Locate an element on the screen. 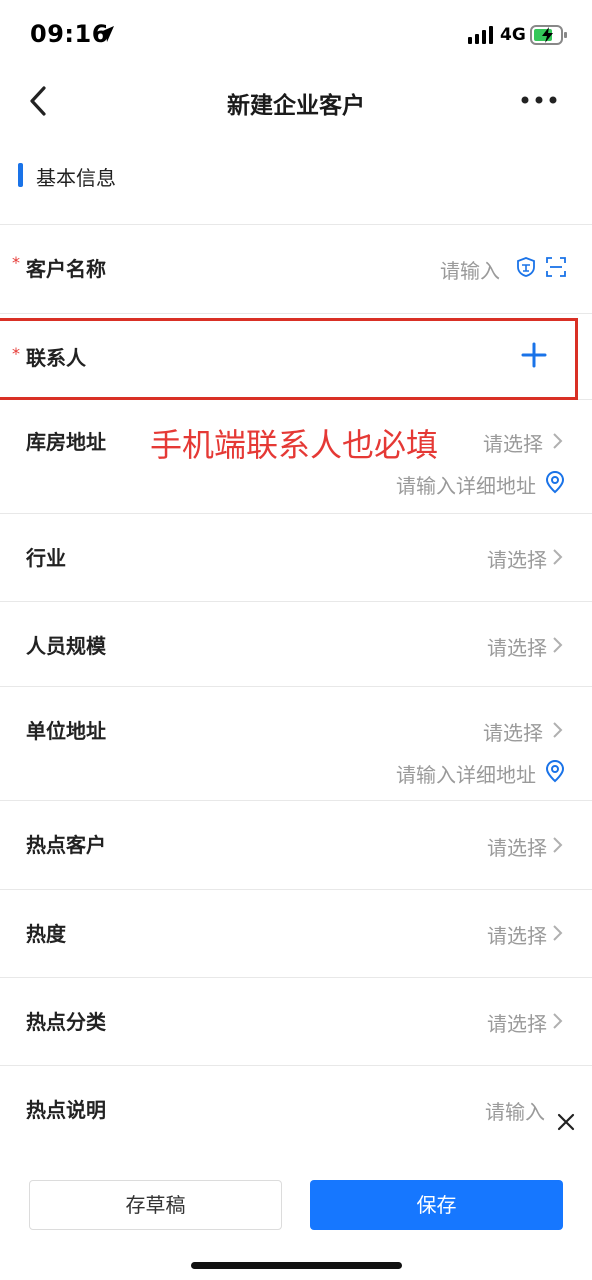  customer-name-row: * 客户名称 请输入 is located at coordinates (296, 268).